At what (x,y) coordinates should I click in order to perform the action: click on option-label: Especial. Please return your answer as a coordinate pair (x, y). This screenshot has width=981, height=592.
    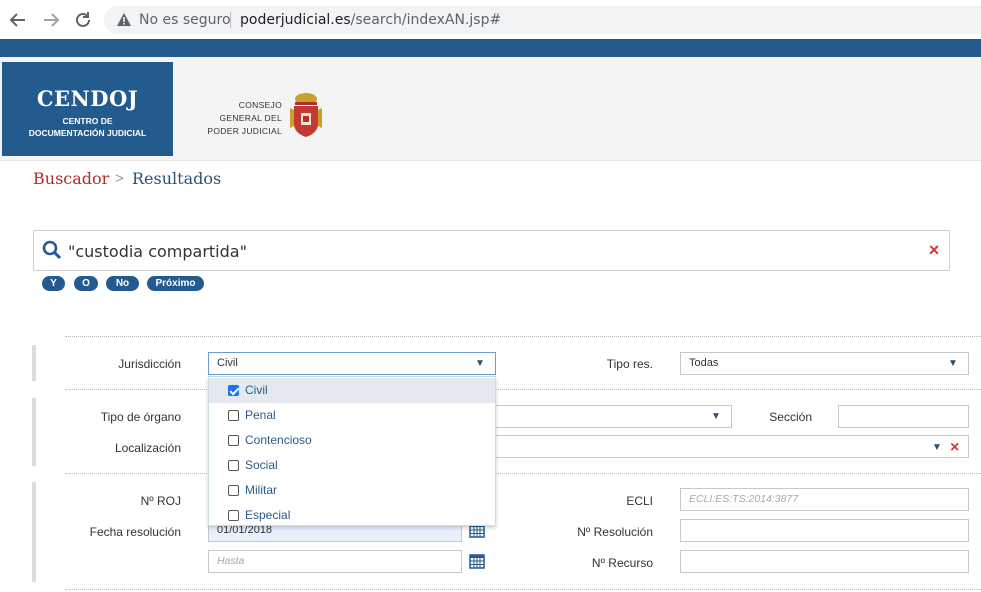
    Looking at the image, I should click on (268, 515).